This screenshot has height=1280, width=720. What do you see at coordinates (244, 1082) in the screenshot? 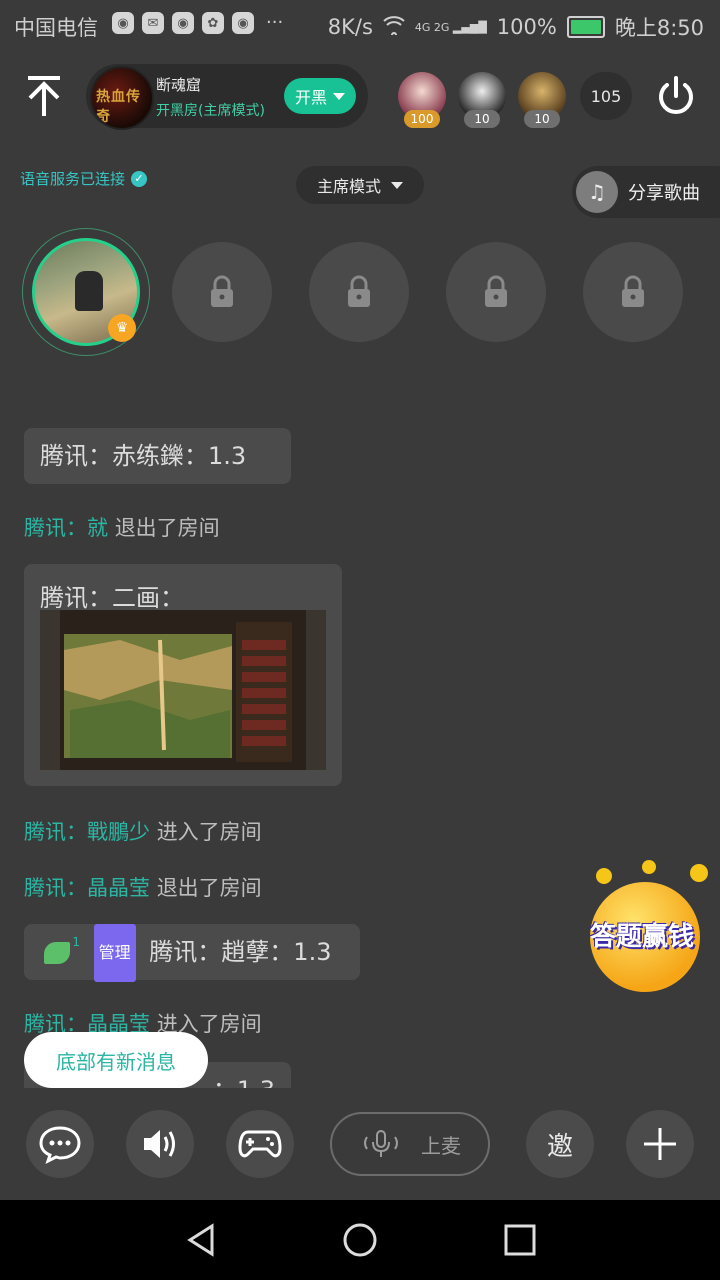
I see `chat-message-text: ：1.3` at bounding box center [244, 1082].